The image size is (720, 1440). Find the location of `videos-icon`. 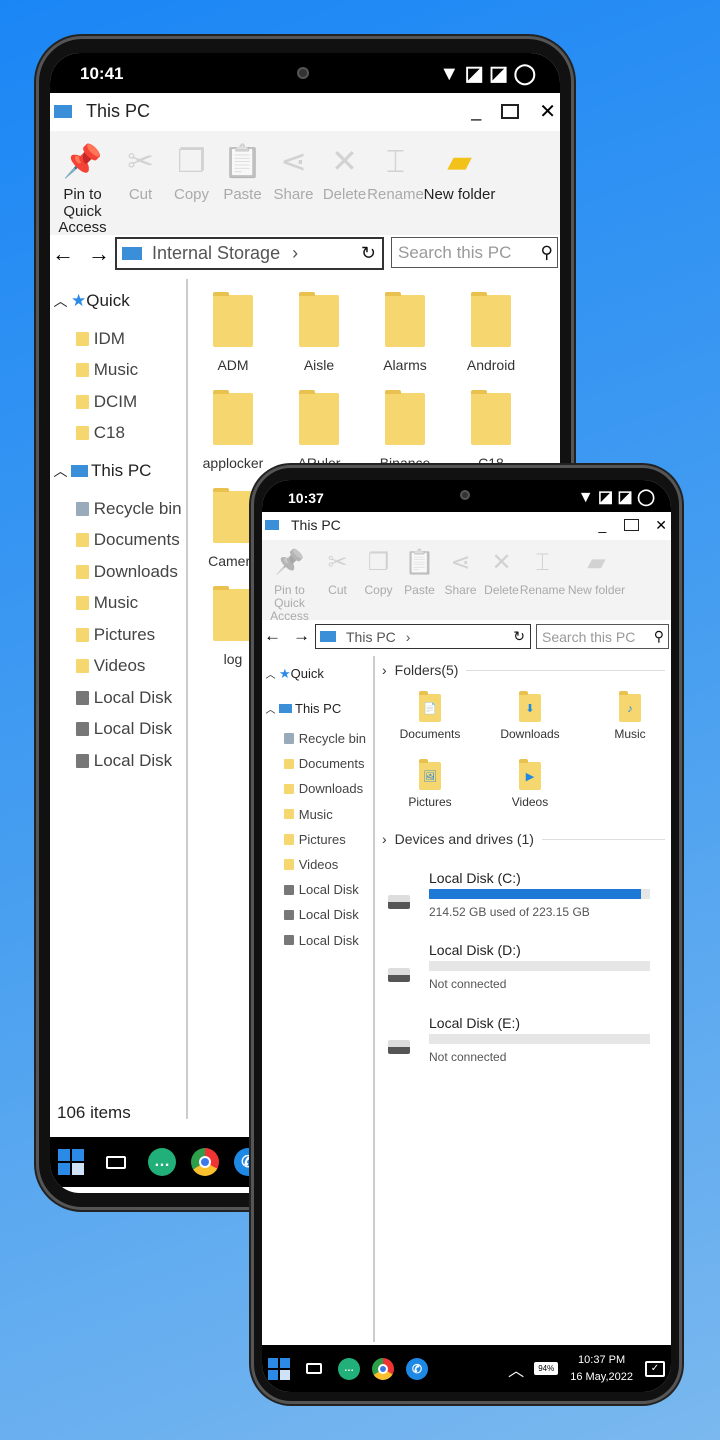

videos-icon is located at coordinates (82, 666).